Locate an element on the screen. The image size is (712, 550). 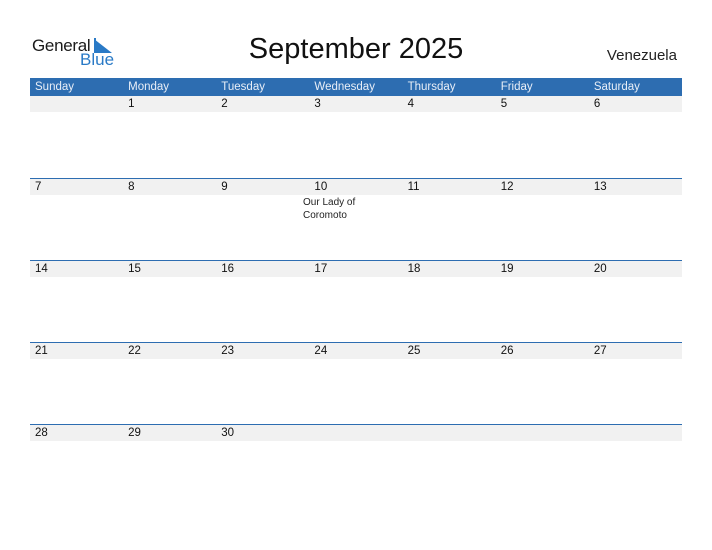
day-number: 12 is located at coordinates (507, 187).